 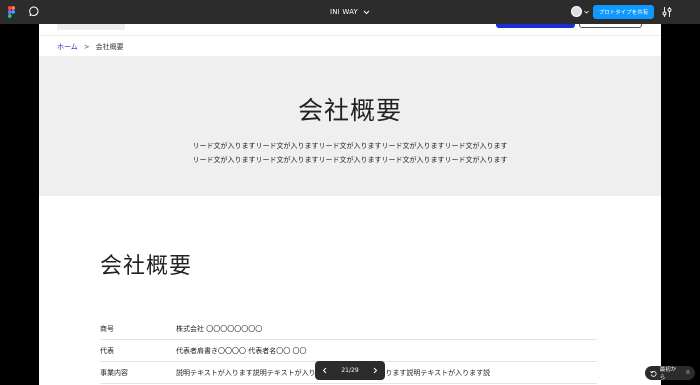 I want to click on restart-label: 最初から, so click(x=668, y=374).